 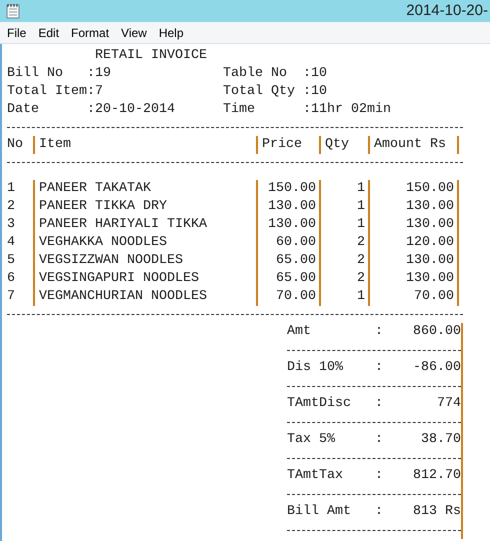 What do you see at coordinates (11, 243) in the screenshot?
I see `table-cell: 4` at bounding box center [11, 243].